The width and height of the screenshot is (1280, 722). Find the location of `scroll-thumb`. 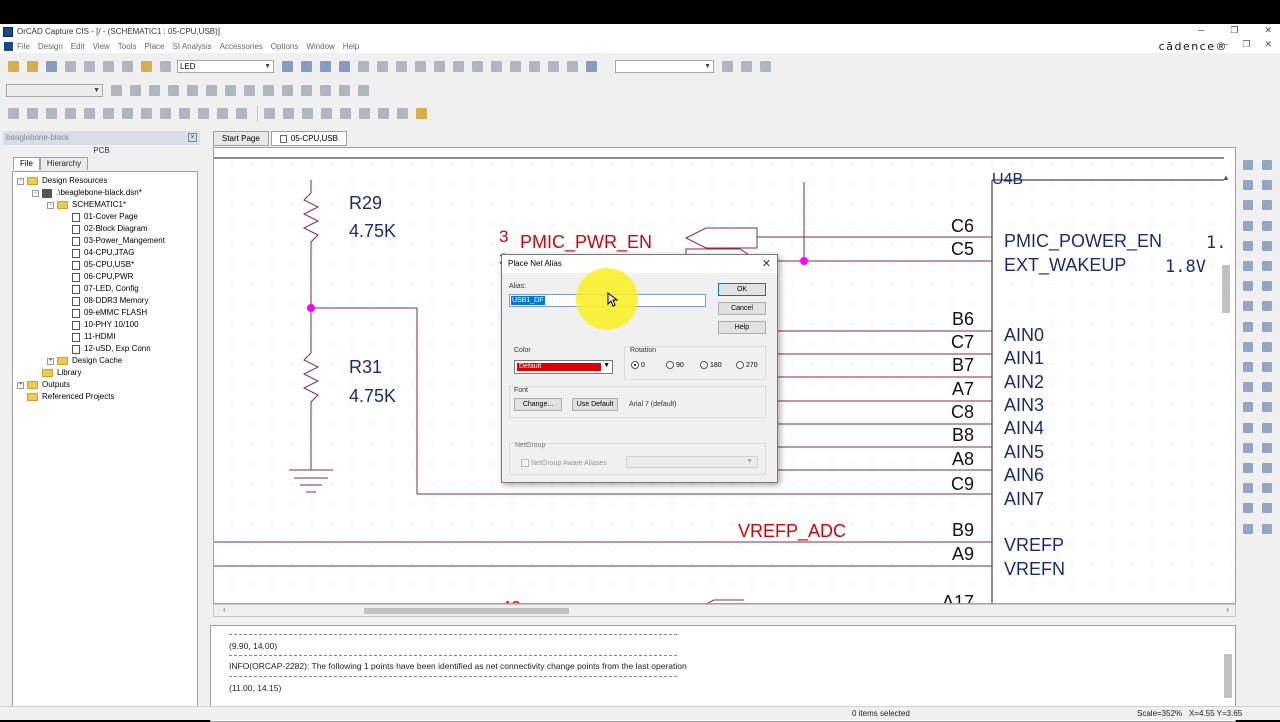

scroll-thumb is located at coordinates (1228, 676).